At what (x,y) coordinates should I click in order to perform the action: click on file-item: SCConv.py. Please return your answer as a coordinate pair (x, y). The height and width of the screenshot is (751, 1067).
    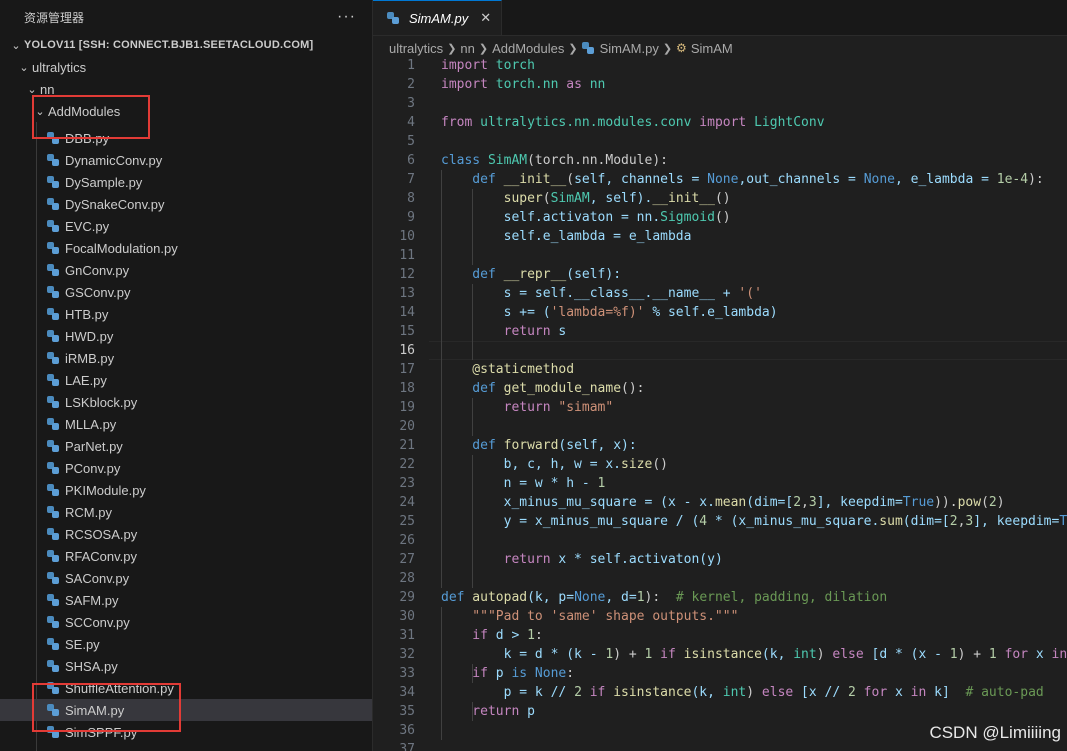
    Looking at the image, I should click on (186, 622).